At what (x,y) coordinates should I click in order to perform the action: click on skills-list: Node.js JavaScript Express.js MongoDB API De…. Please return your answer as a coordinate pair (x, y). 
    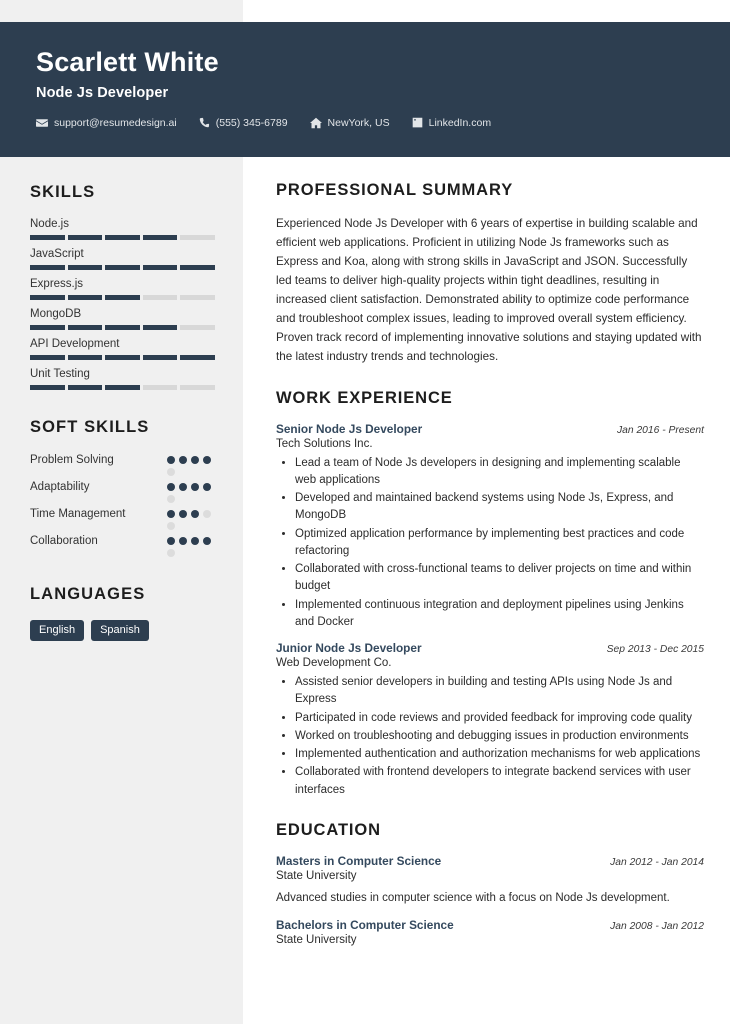
    Looking at the image, I should click on (122, 304).